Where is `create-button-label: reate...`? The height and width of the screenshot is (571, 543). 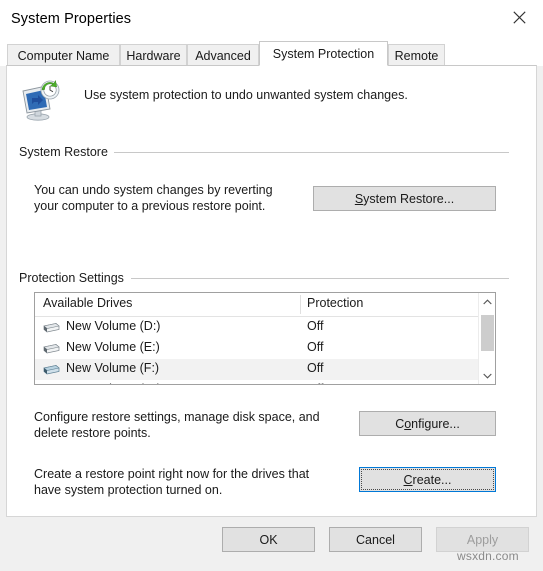
create-button-label: reate... is located at coordinates (432, 479).